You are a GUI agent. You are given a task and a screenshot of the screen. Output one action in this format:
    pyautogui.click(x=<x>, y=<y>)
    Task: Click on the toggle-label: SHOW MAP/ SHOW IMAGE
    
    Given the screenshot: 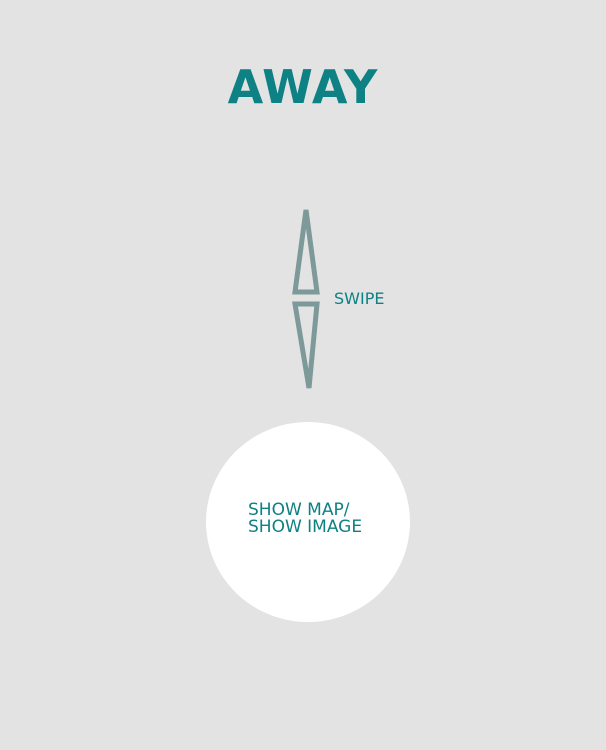 What is the action you would take?
    pyautogui.click(x=305, y=519)
    